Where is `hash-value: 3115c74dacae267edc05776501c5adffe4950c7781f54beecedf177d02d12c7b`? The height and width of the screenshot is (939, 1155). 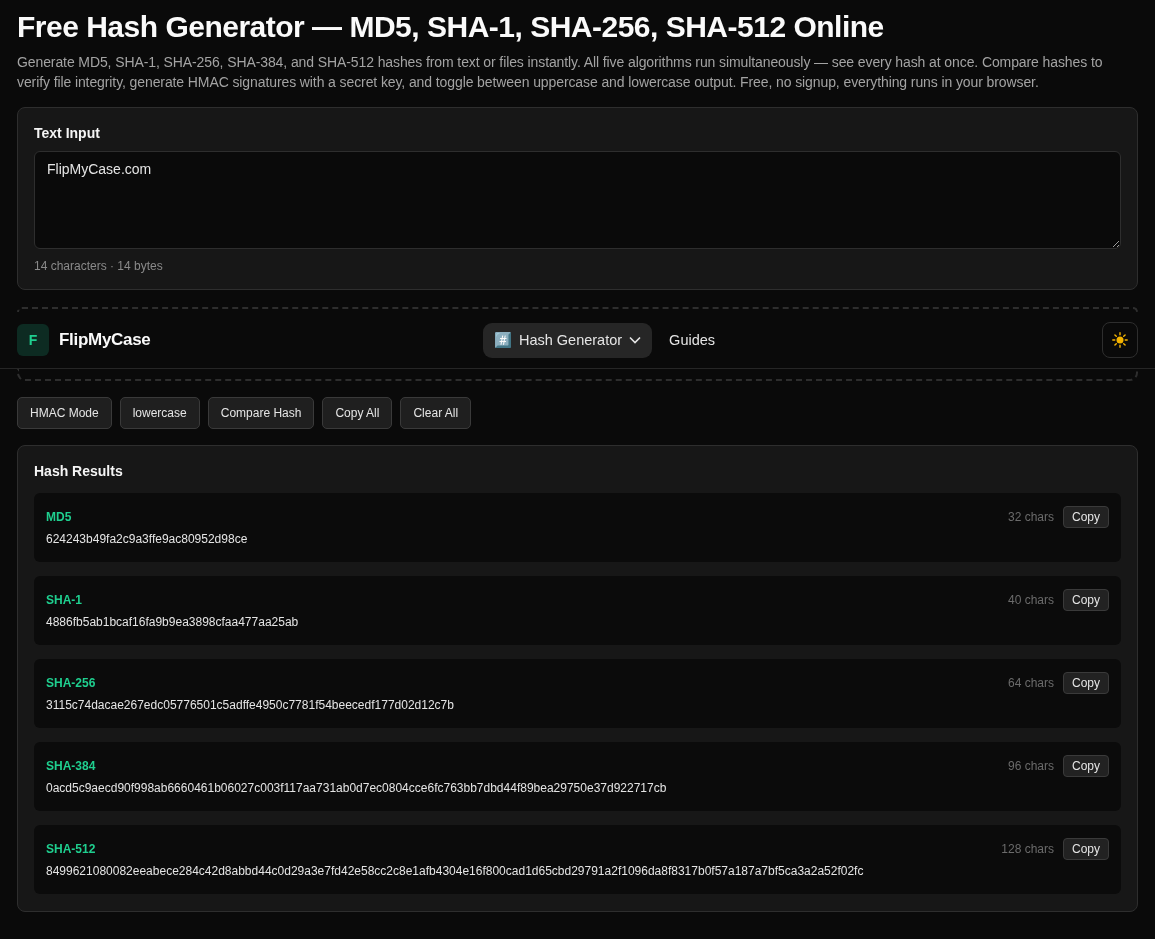
hash-value: 3115c74dacae267edc05776501c5adffe4950c7781f54beecedf177d02d12c7b is located at coordinates (250, 705).